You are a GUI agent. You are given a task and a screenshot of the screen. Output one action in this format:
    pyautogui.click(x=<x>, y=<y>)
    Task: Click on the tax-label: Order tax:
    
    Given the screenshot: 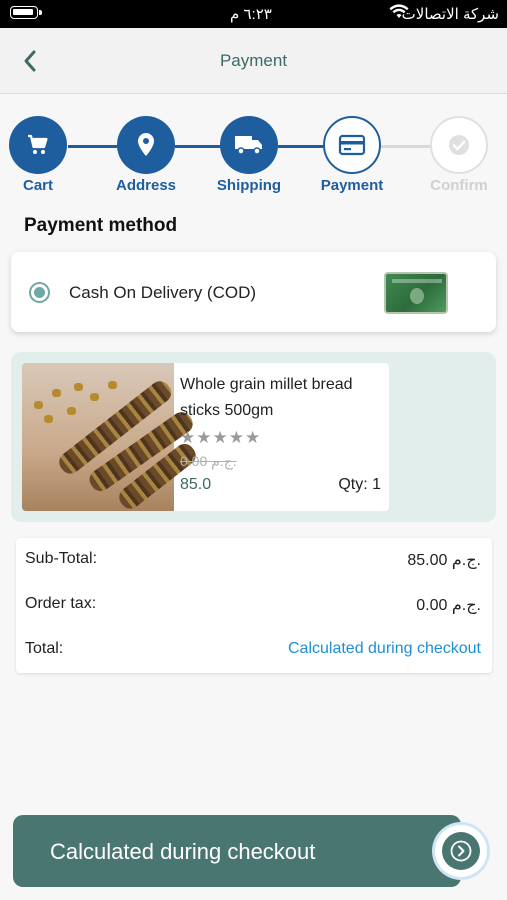 What is the action you would take?
    pyautogui.click(x=61, y=603)
    